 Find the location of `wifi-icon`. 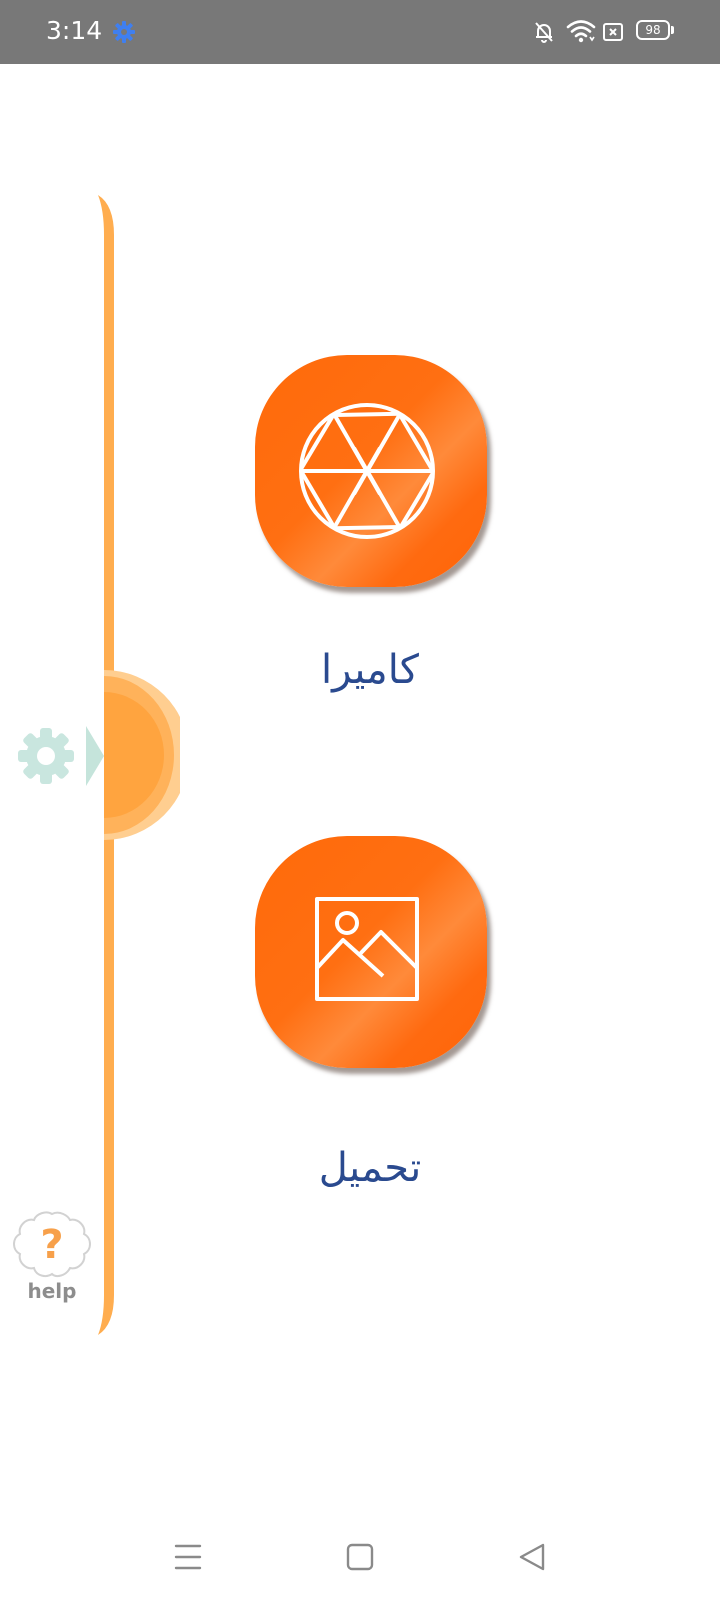

wifi-icon is located at coordinates (581, 31).